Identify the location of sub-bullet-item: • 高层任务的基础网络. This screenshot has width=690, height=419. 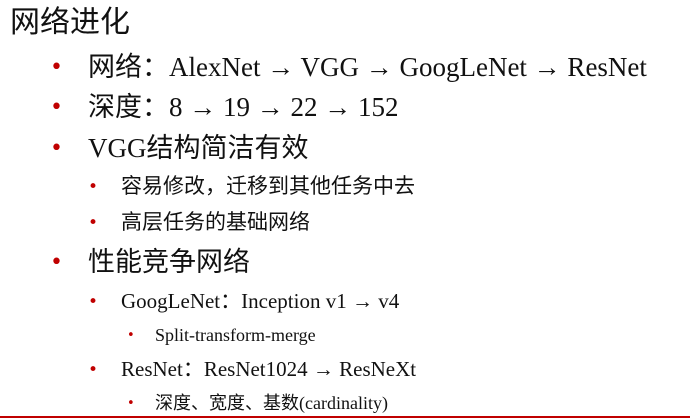
(199, 222).